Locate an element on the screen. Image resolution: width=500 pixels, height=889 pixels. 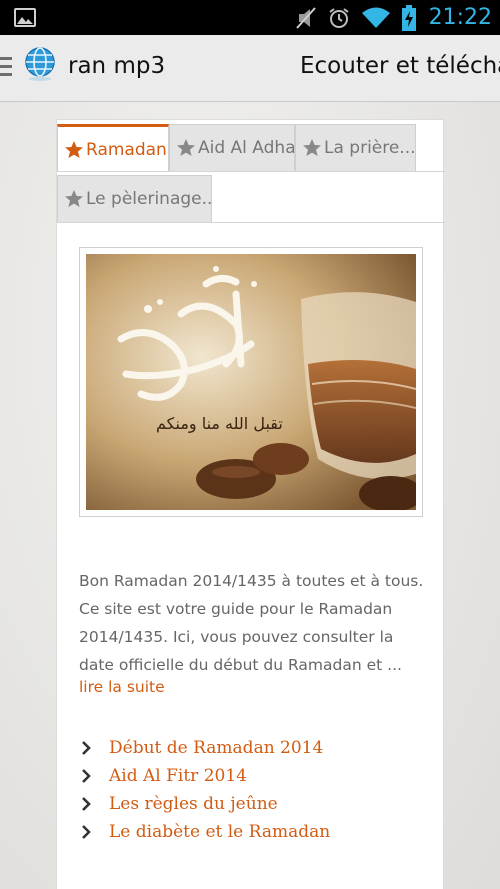
battery-charging-icon is located at coordinates (408, 17).